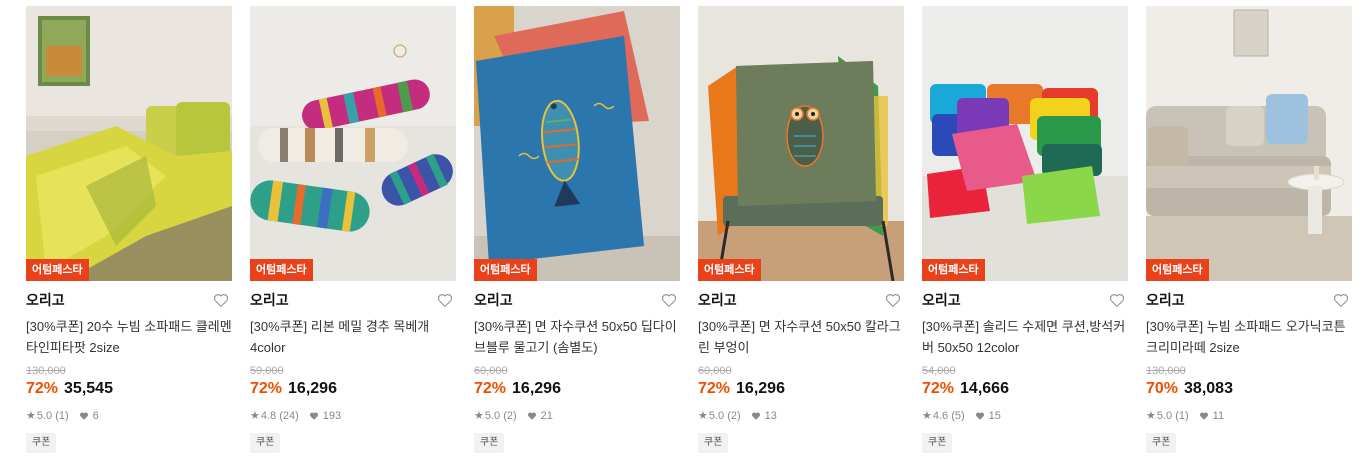  I want to click on review-stats: ★ 4.6 (5) 15, so click(1025, 416).